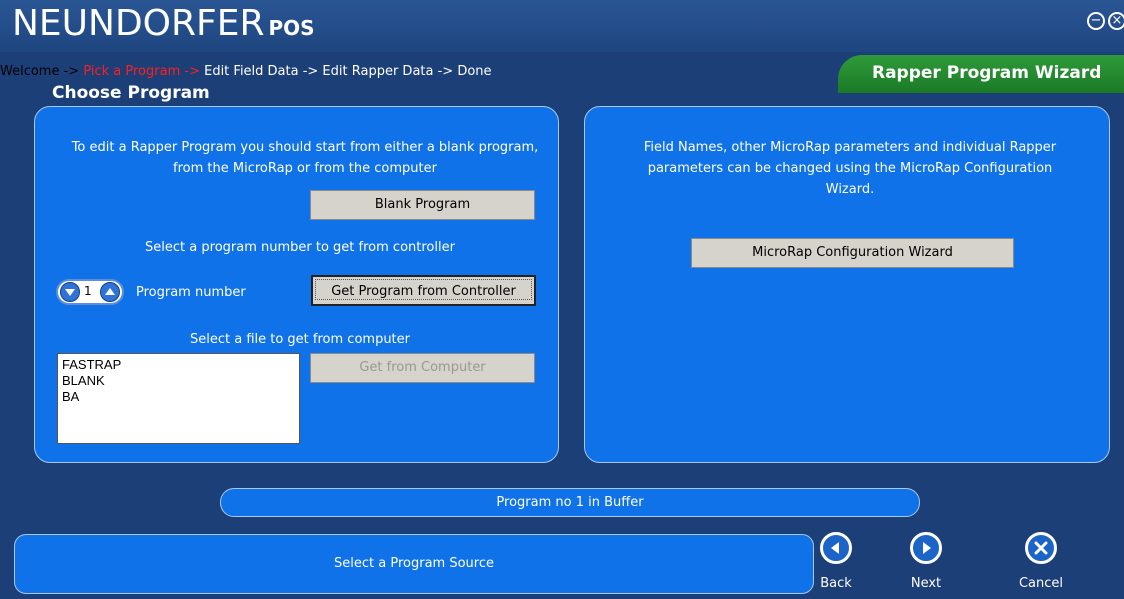 The height and width of the screenshot is (599, 1124). I want to click on decrement-arrow-icon, so click(70, 292).